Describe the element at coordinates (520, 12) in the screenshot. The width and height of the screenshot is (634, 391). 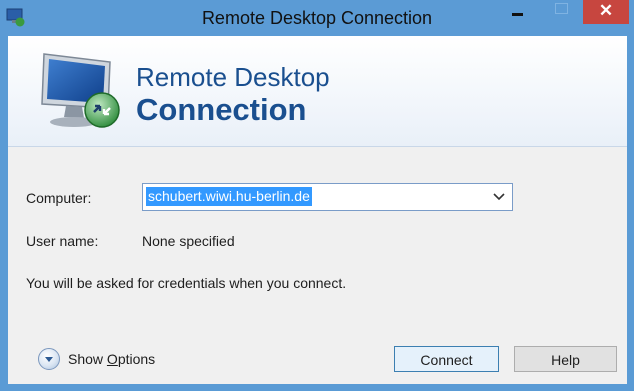
I see `minimize-icon` at that location.